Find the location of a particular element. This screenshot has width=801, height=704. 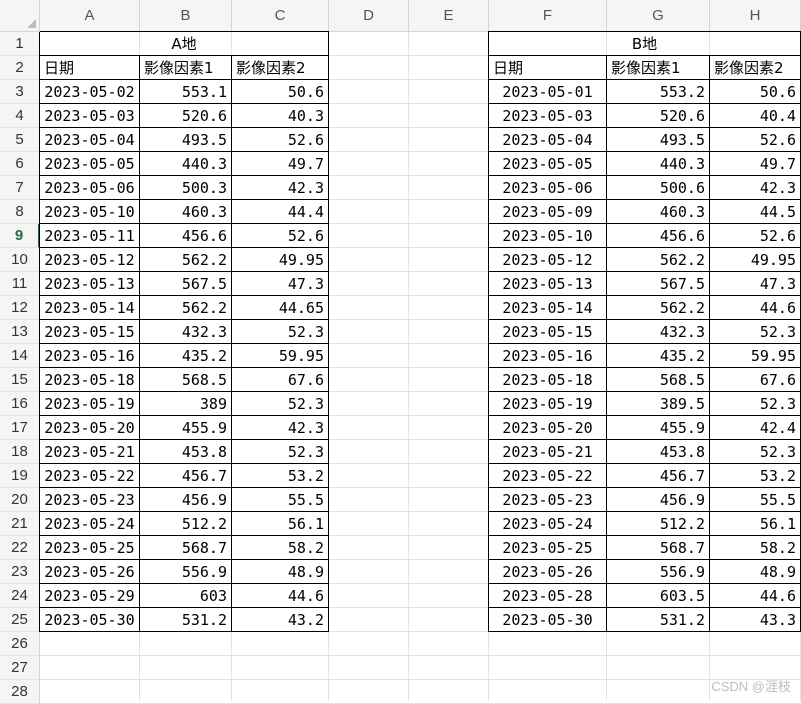

tableB-data-cell: 40.4 is located at coordinates (755, 115).